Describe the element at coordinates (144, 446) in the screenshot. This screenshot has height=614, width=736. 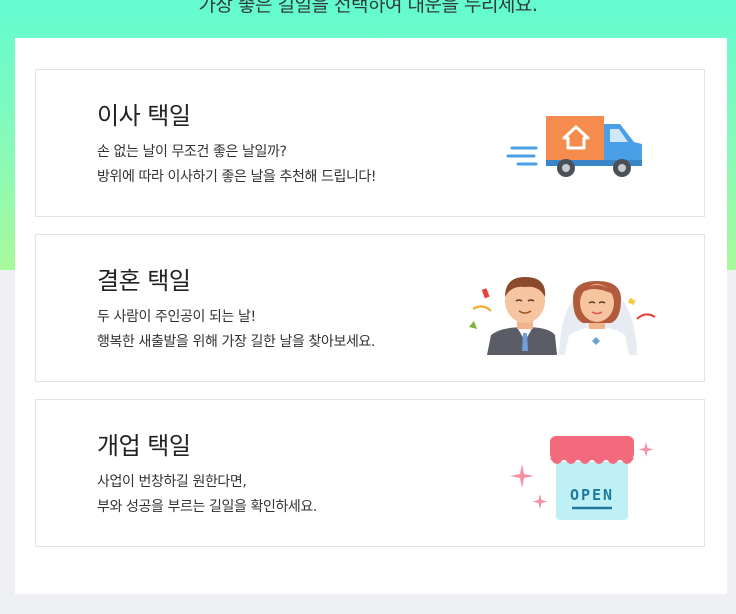
I see `card-title: 개업 택일` at that location.